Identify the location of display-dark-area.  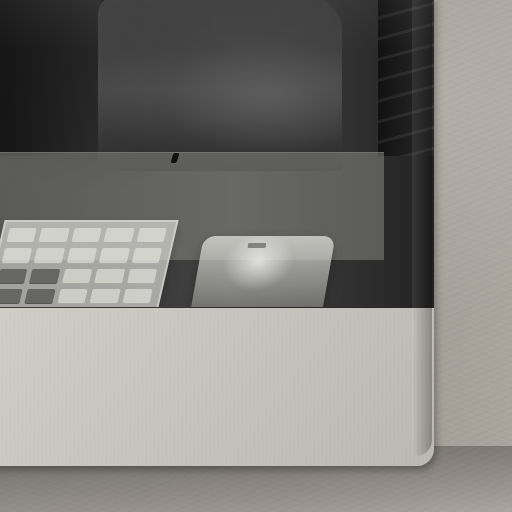
(51, 78).